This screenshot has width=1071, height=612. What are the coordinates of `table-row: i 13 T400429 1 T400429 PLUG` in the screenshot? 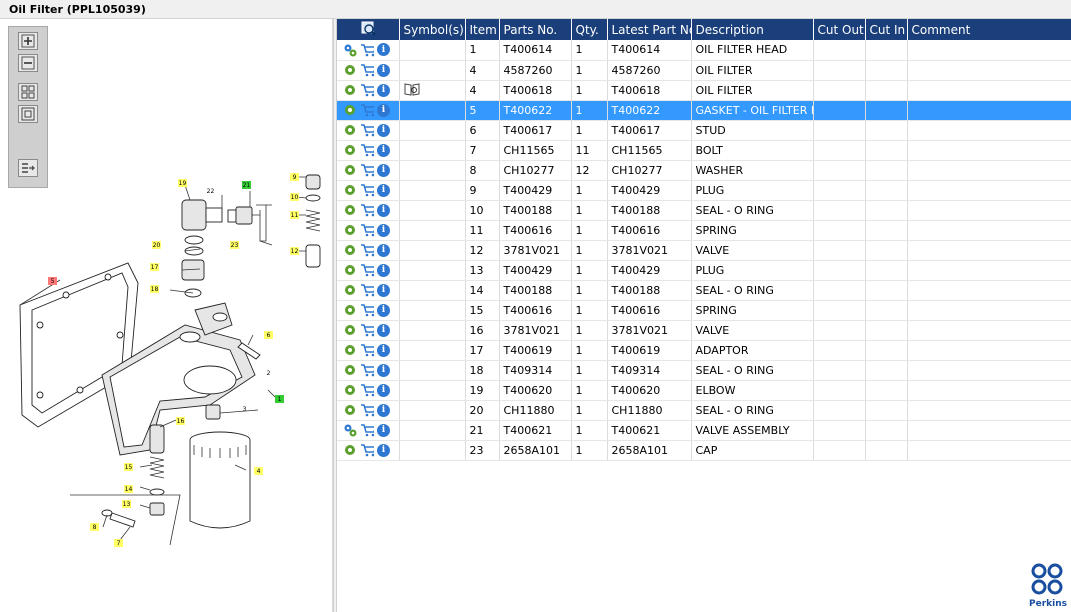 It's located at (704, 270).